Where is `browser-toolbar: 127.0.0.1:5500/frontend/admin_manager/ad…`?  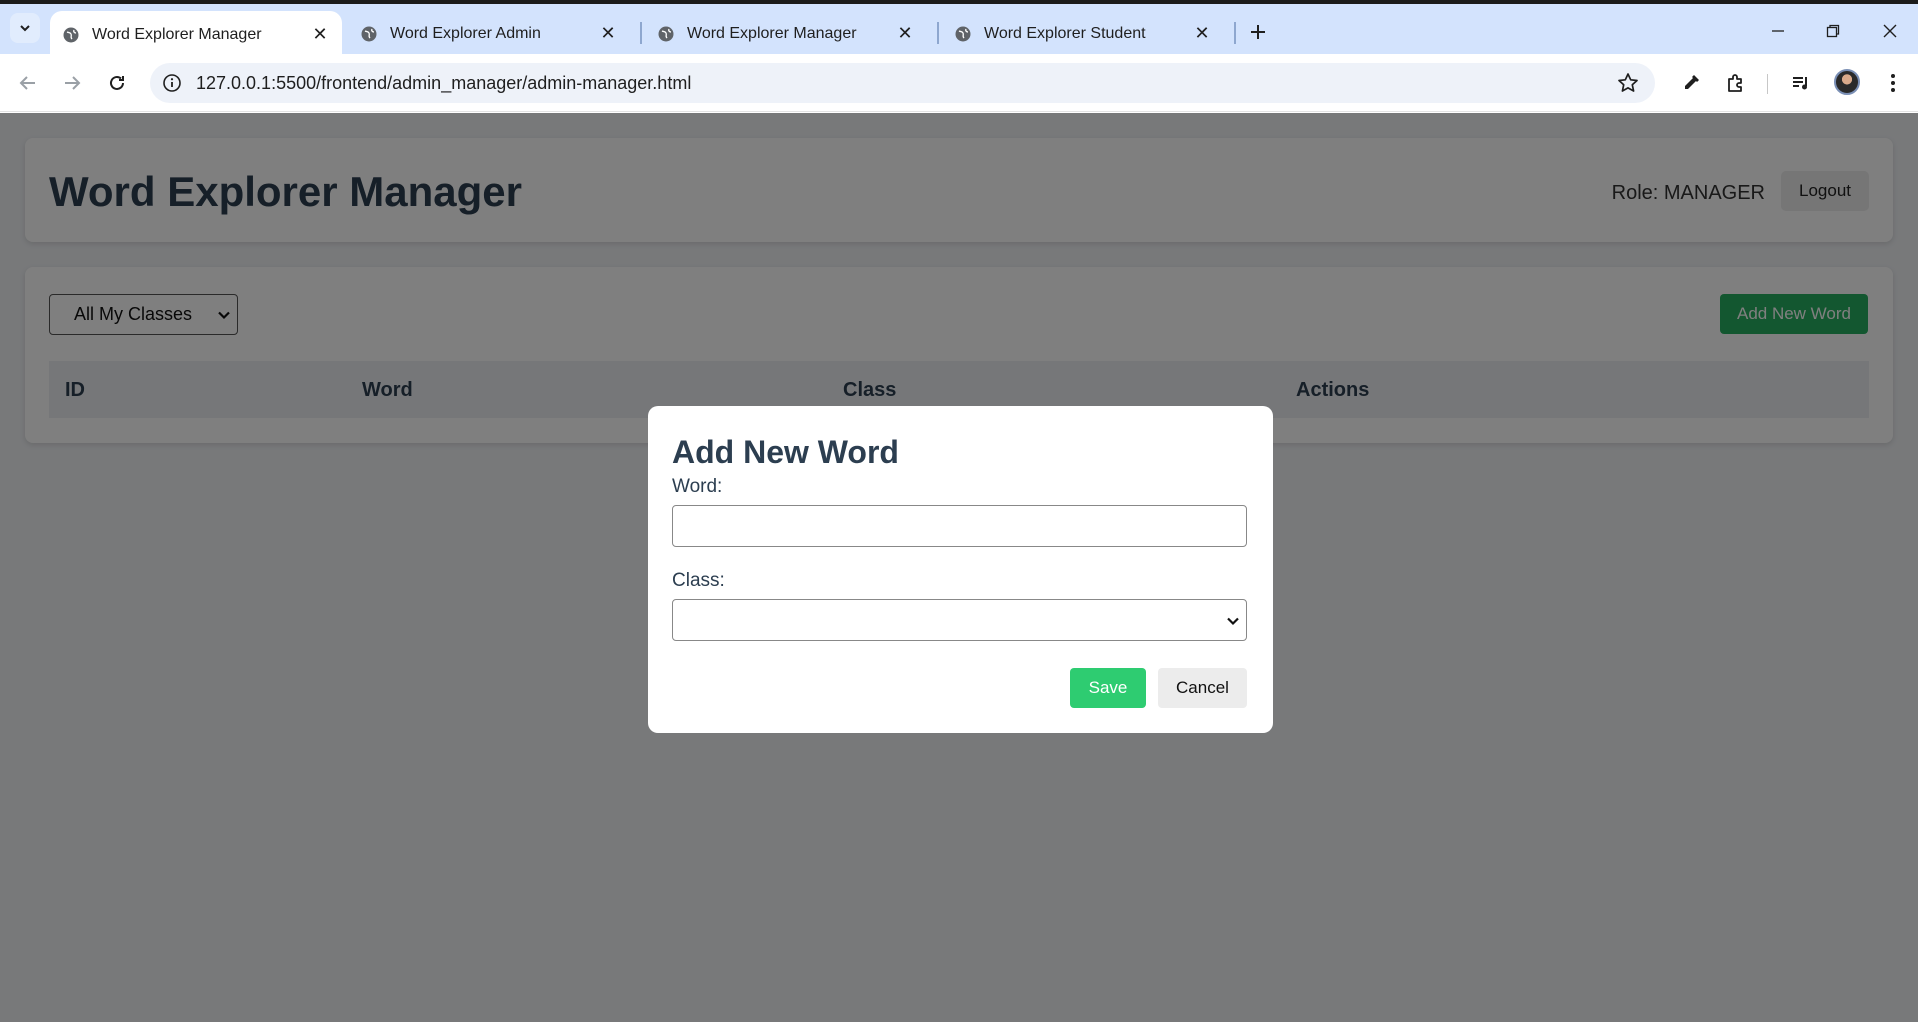 browser-toolbar: 127.0.0.1:5500/frontend/admin_manager/ad… is located at coordinates (959, 83).